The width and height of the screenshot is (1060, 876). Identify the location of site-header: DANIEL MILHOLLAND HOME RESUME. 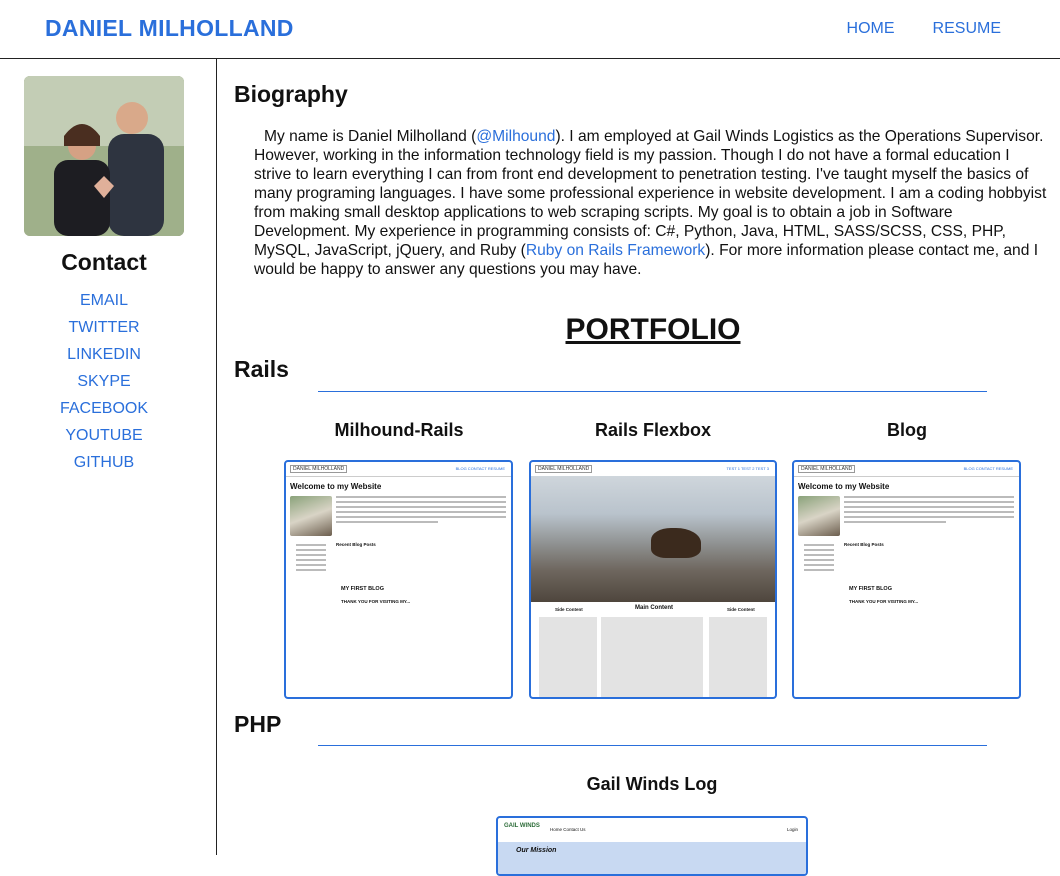
(530, 29).